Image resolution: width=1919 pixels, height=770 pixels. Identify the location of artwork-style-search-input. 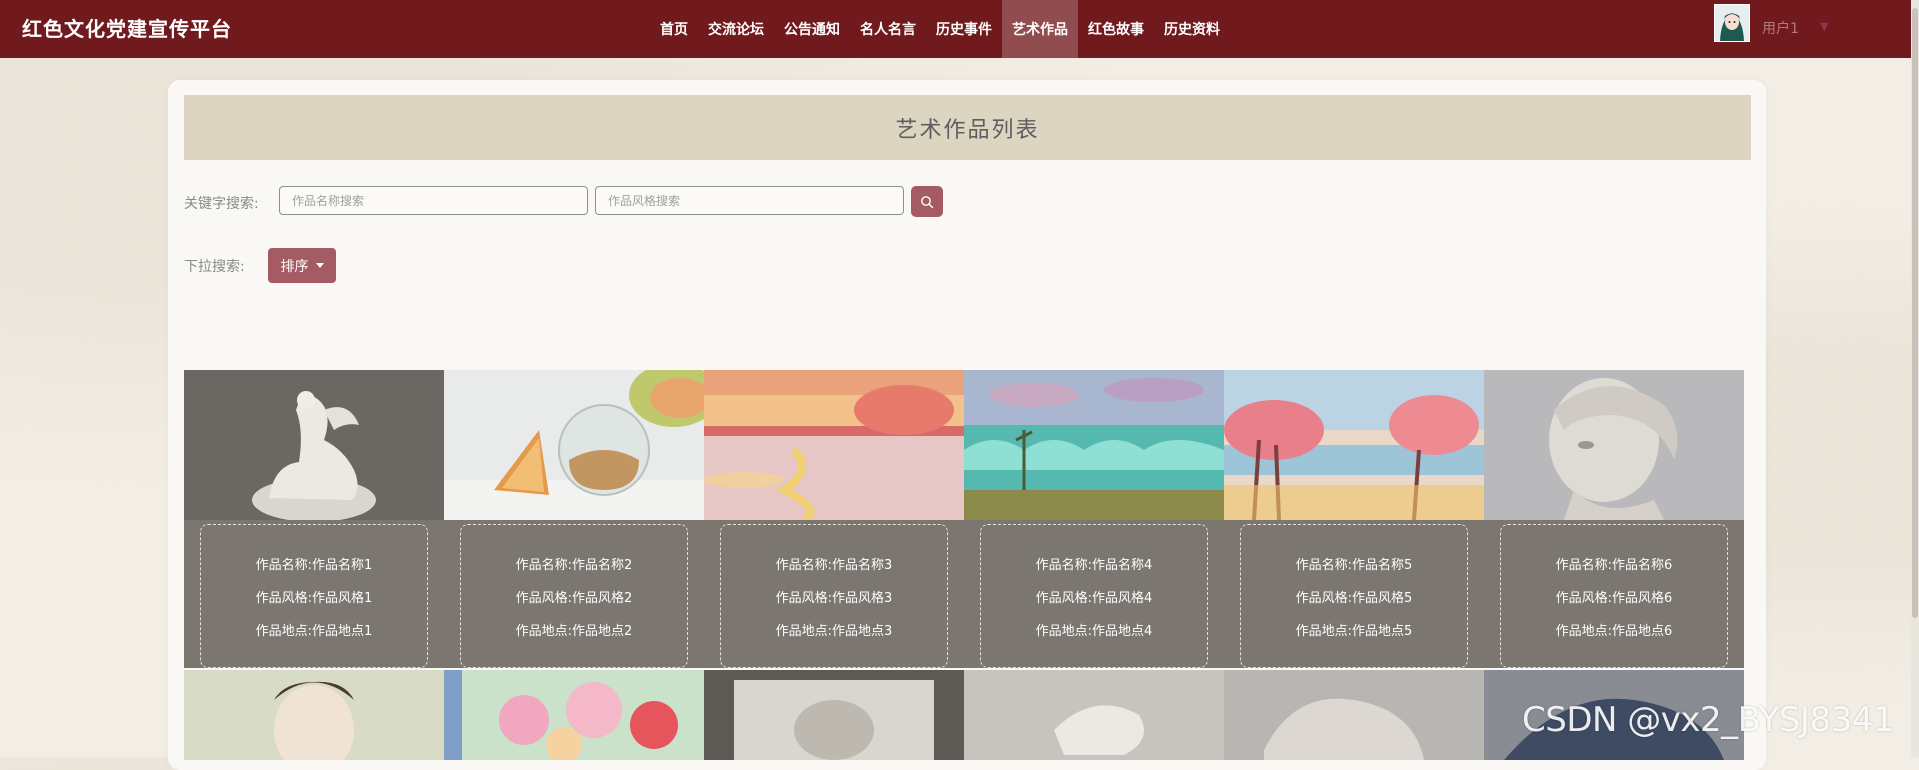
(749, 200).